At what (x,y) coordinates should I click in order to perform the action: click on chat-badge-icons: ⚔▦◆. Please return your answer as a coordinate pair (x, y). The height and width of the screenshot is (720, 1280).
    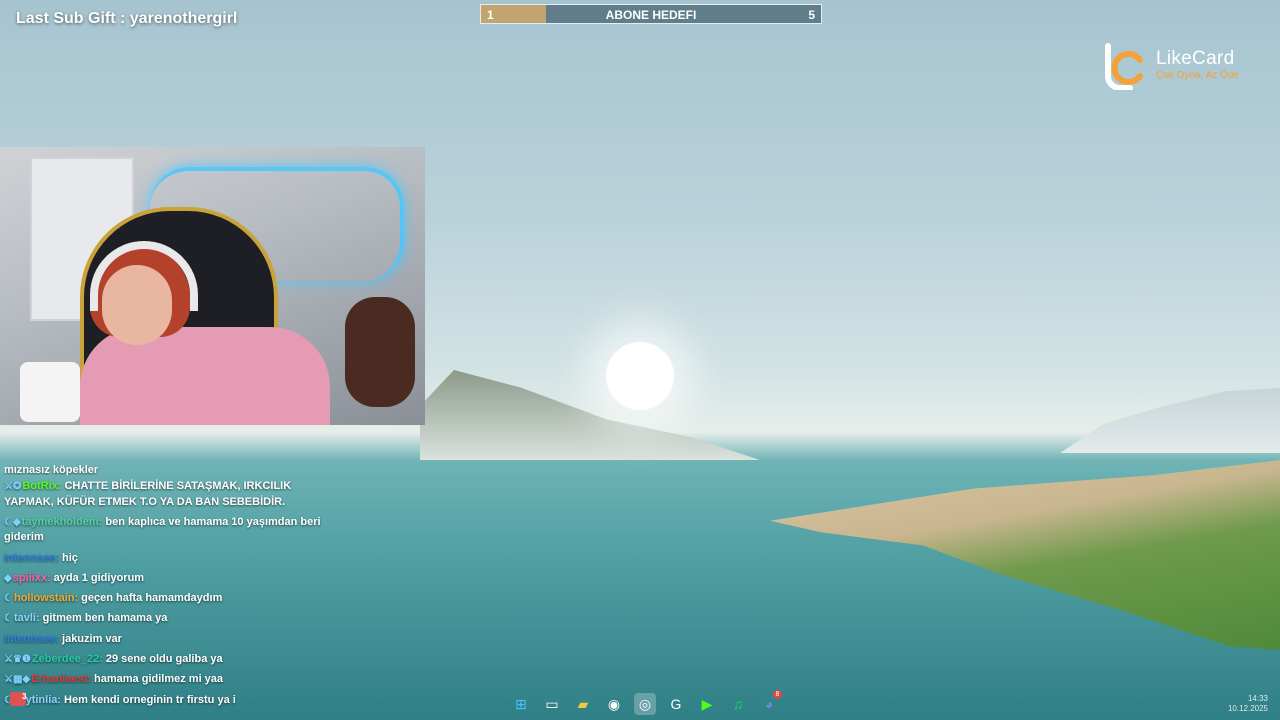
    Looking at the image, I should click on (17, 680).